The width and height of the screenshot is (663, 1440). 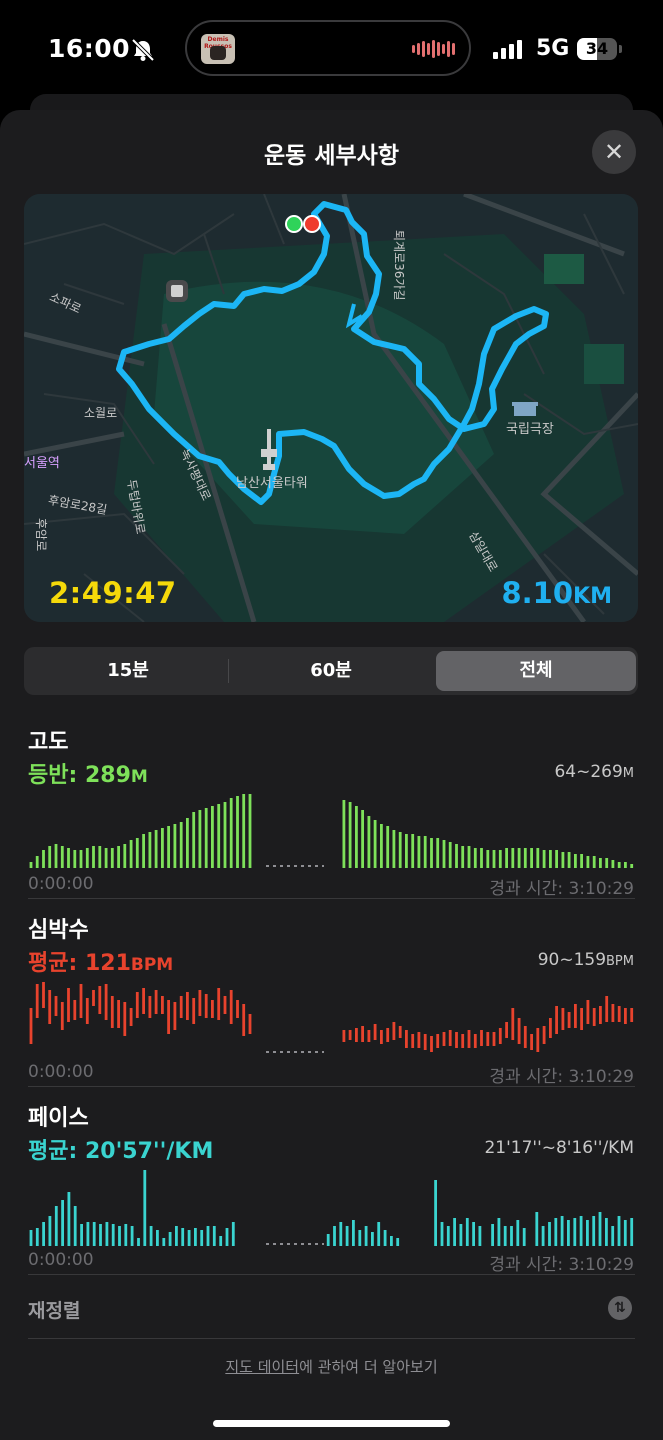 I want to click on elevation-chart, so click(x=331, y=830).